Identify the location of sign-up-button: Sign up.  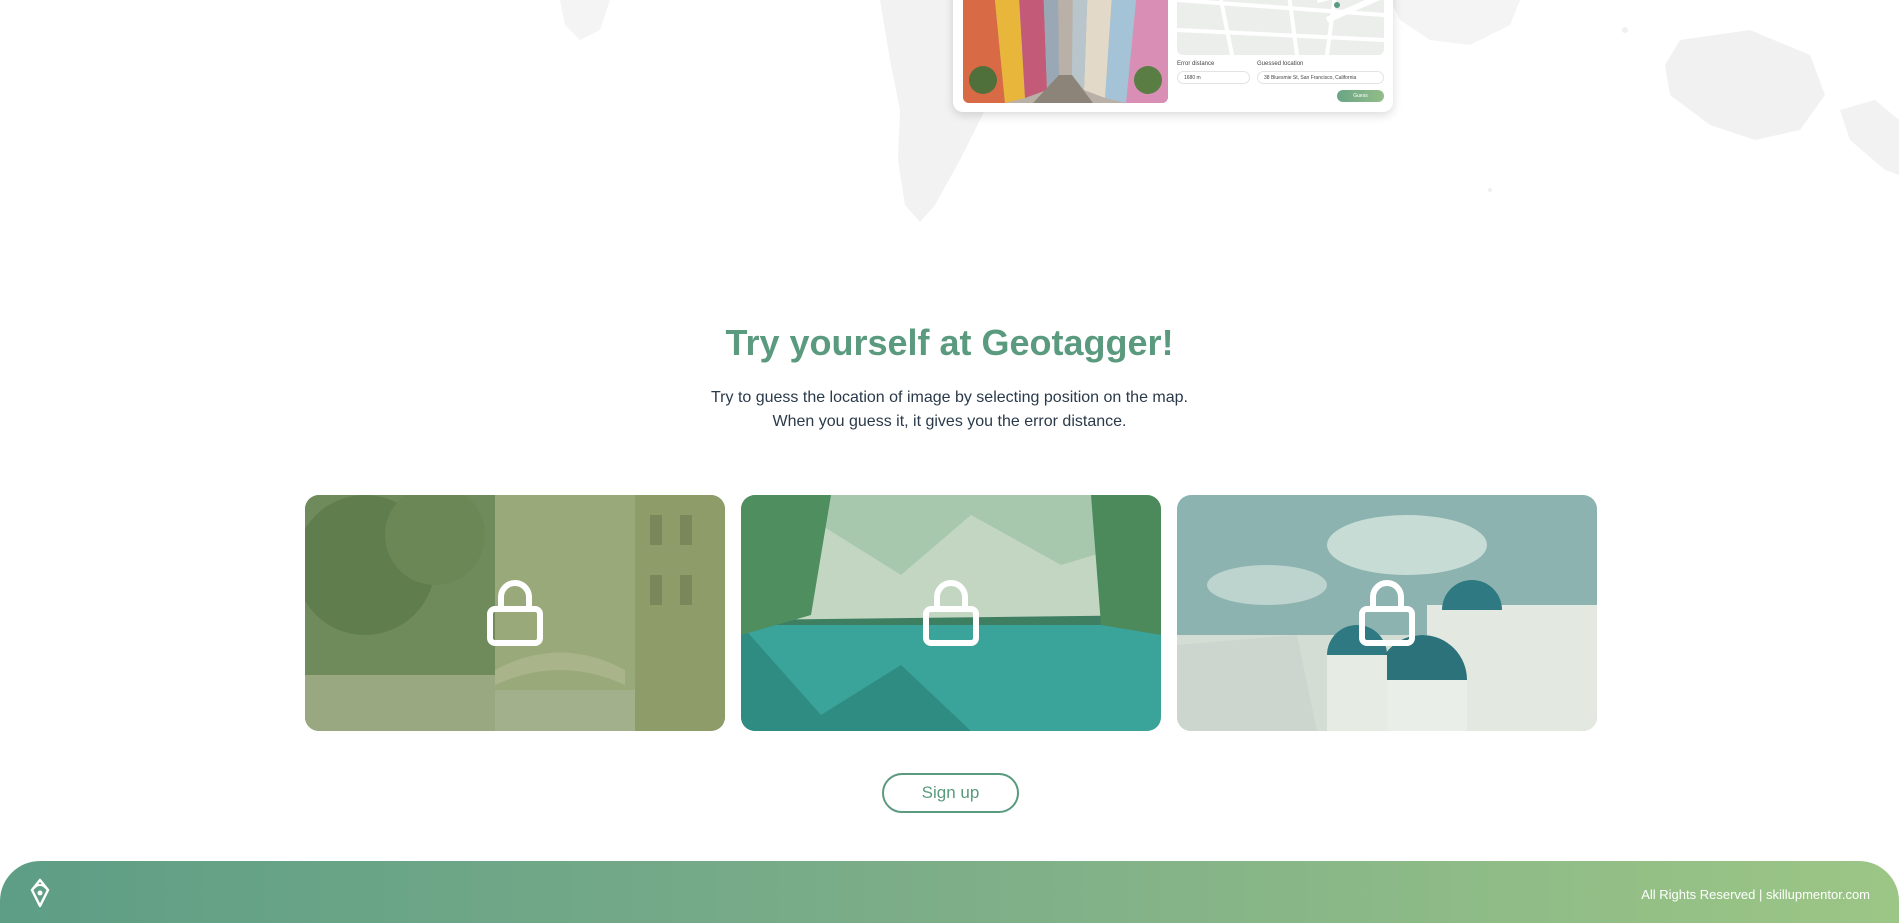
(950, 793).